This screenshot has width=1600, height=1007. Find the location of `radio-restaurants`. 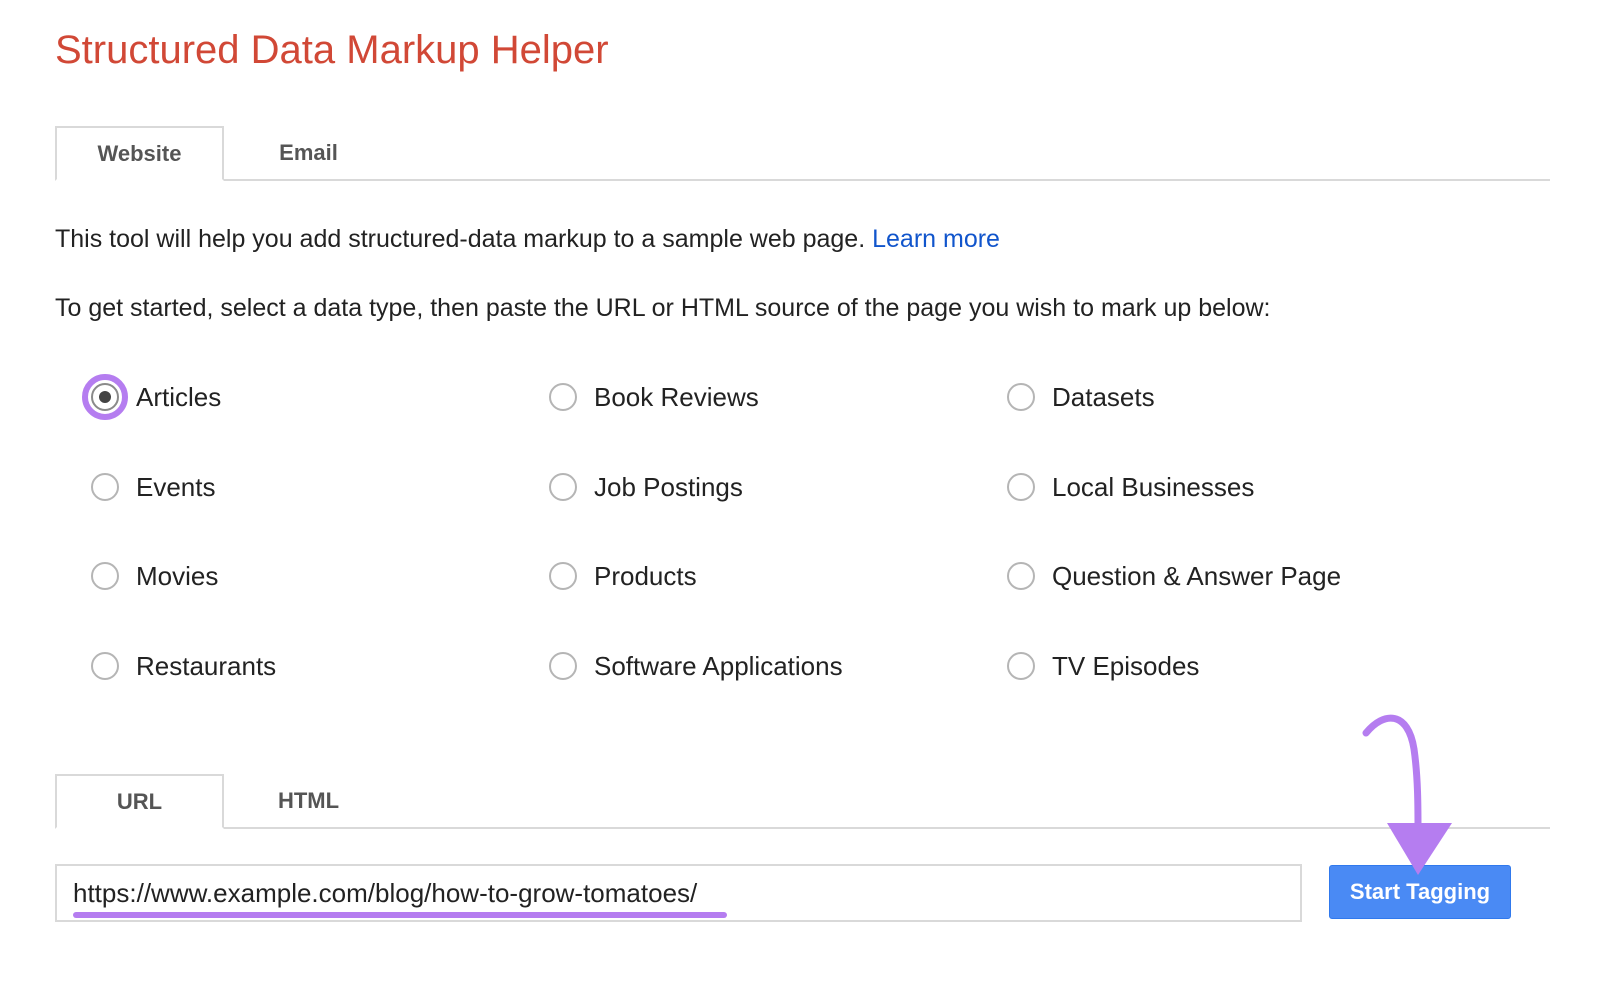

radio-restaurants is located at coordinates (105, 666).